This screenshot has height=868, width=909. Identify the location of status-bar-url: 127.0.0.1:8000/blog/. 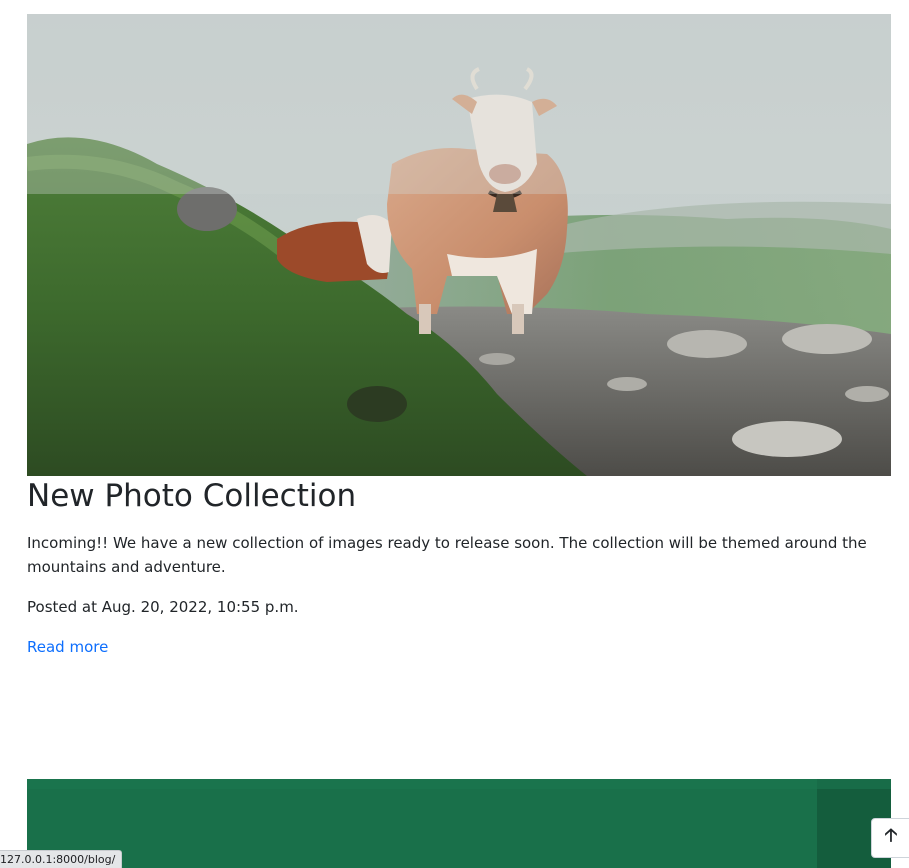
(61, 859).